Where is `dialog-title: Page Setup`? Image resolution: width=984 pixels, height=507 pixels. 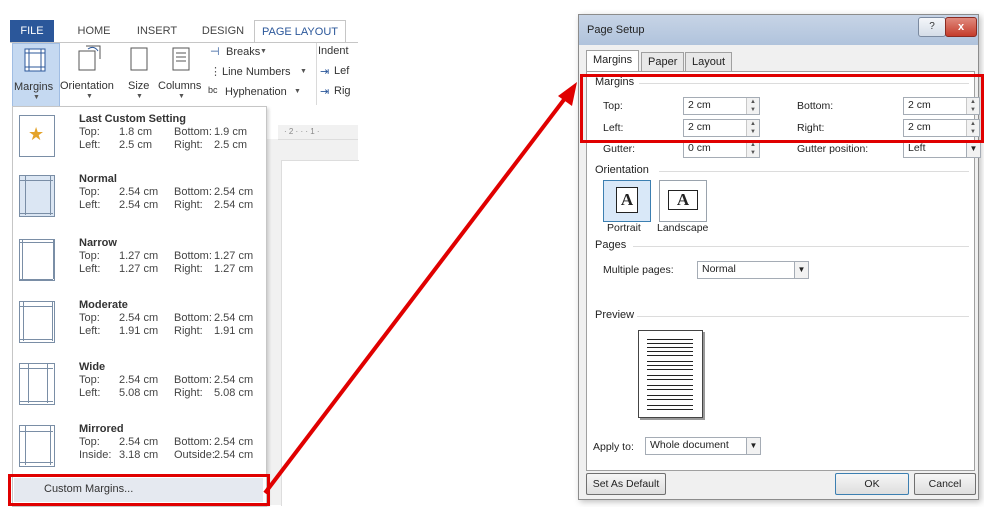
dialog-title: Page Setup is located at coordinates (616, 30).